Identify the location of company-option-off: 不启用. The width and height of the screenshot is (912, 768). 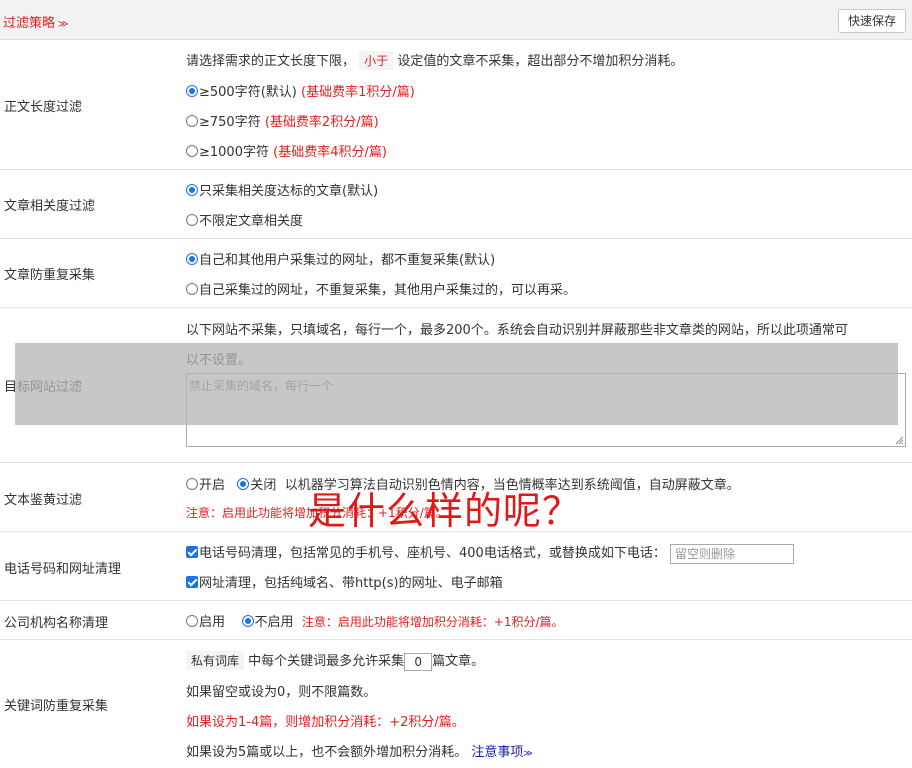
(267, 622).